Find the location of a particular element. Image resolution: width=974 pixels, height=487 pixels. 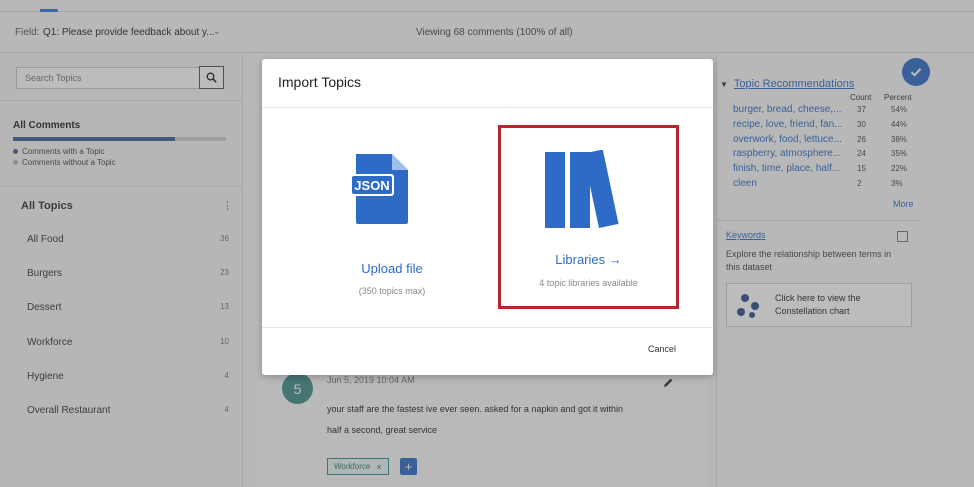

upload-file-option: JSON Upload file (350 topics max) is located at coordinates (392, 217).